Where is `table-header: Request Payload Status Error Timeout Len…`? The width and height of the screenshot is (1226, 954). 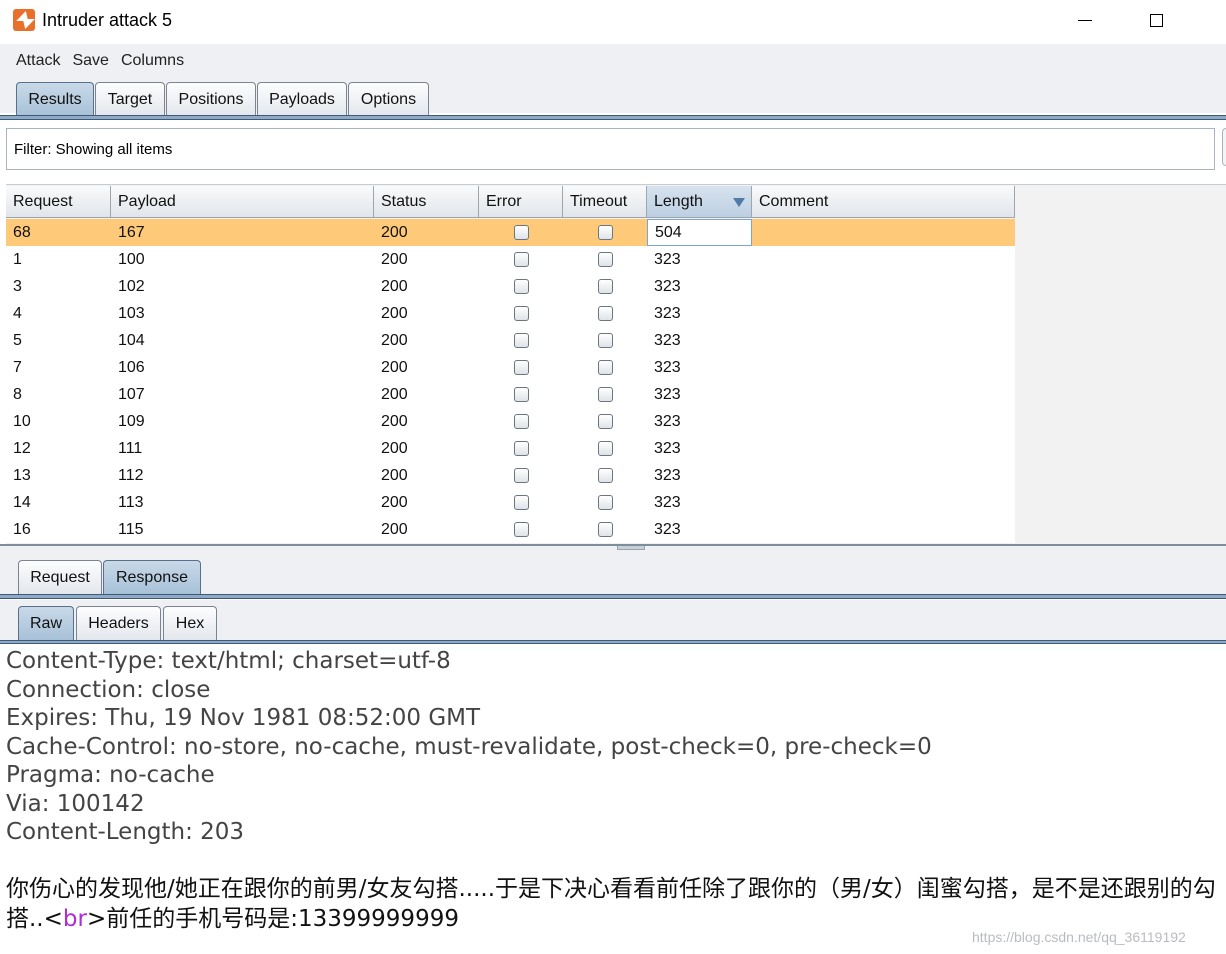
table-header: Request Payload Status Error Timeout Len… is located at coordinates (510, 202).